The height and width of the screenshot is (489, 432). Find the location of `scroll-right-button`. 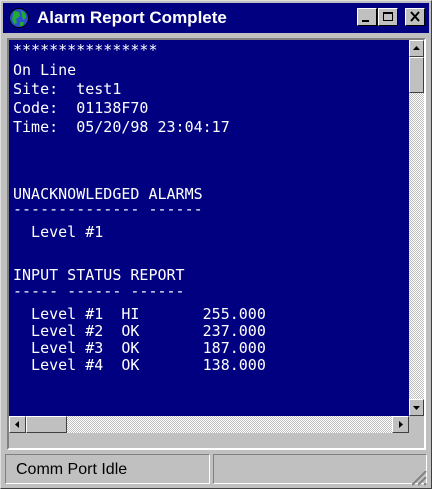

scroll-right-button is located at coordinates (400, 424).